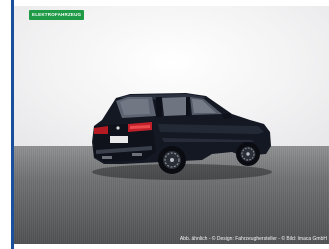 The height and width of the screenshot is (249, 329). Describe the element at coordinates (57, 15) in the screenshot. I see `electric-vehicle-badge: ELEKTROFAHRZEUG` at that location.